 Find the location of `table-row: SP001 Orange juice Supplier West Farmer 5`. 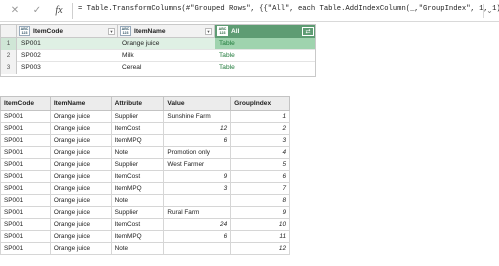

table-row: SP001 Orange juice Supplier West Farmer 5 is located at coordinates (145, 164).